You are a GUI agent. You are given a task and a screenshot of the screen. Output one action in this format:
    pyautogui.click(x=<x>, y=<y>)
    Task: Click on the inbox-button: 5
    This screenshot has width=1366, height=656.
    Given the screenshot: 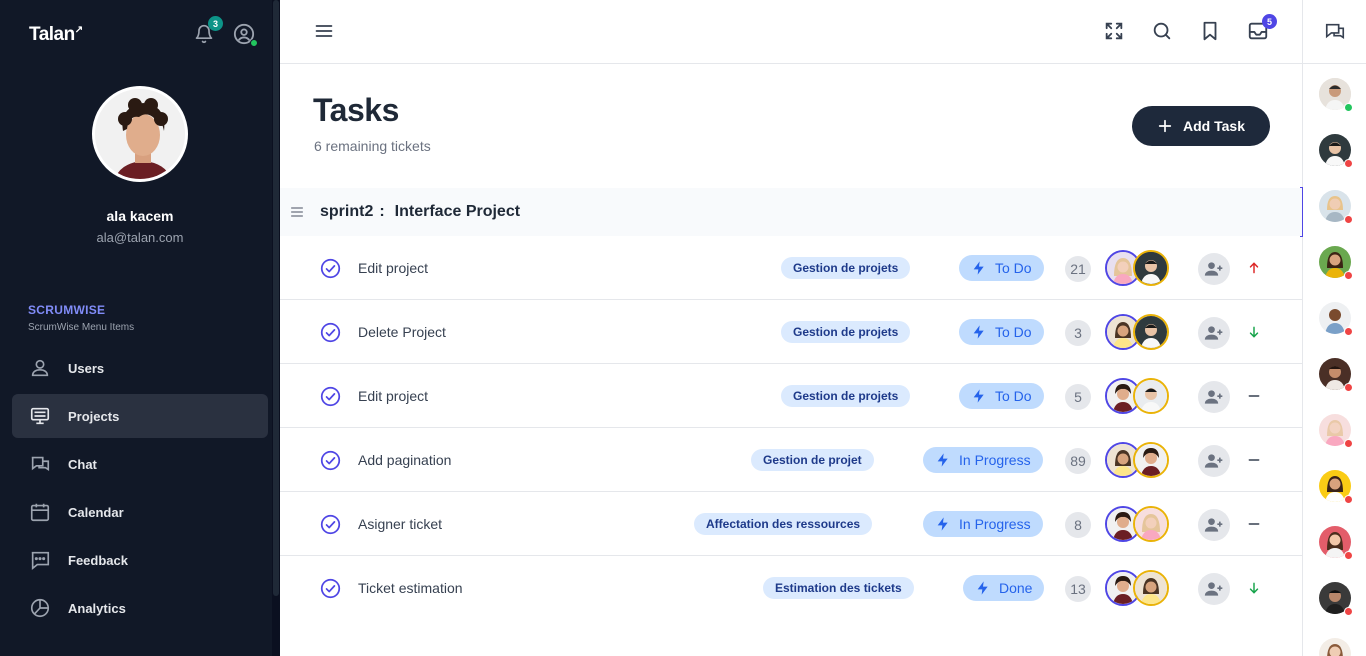 What is the action you would take?
    pyautogui.click(x=1261, y=28)
    